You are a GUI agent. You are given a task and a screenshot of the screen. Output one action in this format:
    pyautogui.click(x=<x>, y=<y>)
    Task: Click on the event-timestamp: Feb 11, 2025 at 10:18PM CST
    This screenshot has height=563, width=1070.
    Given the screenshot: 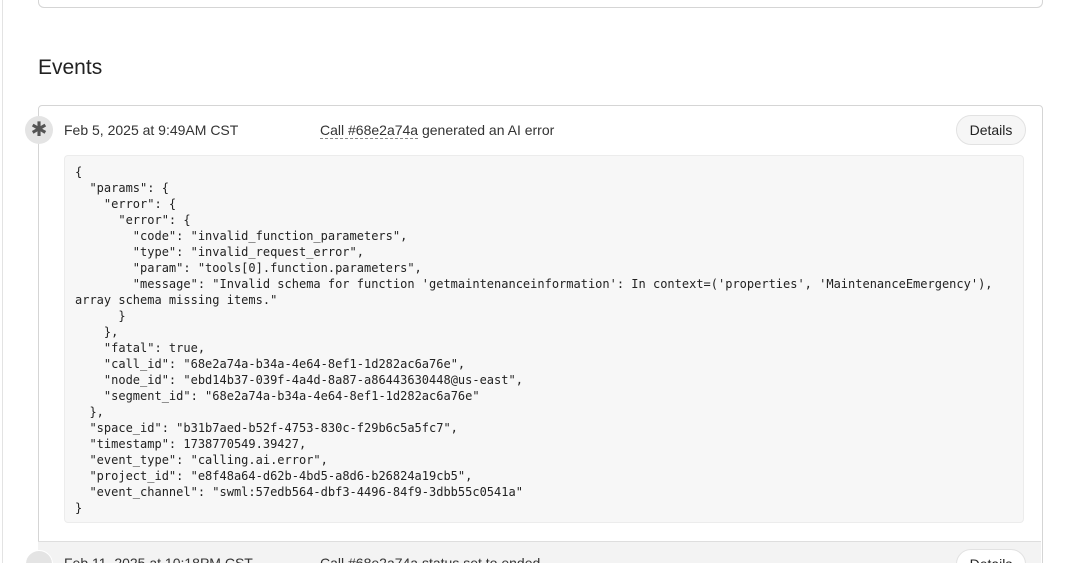 What is the action you would take?
    pyautogui.click(x=158, y=559)
    